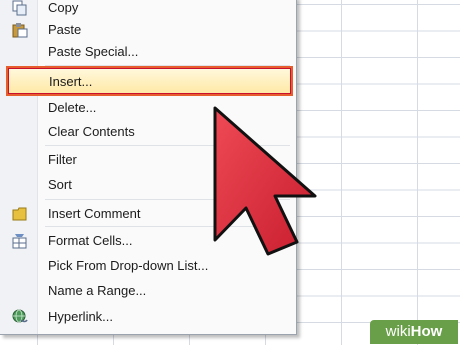 The width and height of the screenshot is (460, 345). Describe the element at coordinates (63, 7) in the screenshot. I see `menu-item-label: Copy` at that location.